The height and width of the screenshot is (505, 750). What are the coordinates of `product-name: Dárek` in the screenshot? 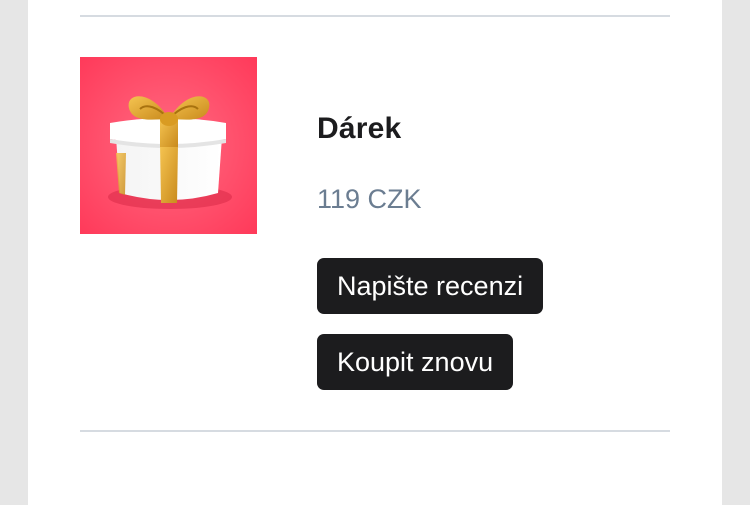 It's located at (359, 129).